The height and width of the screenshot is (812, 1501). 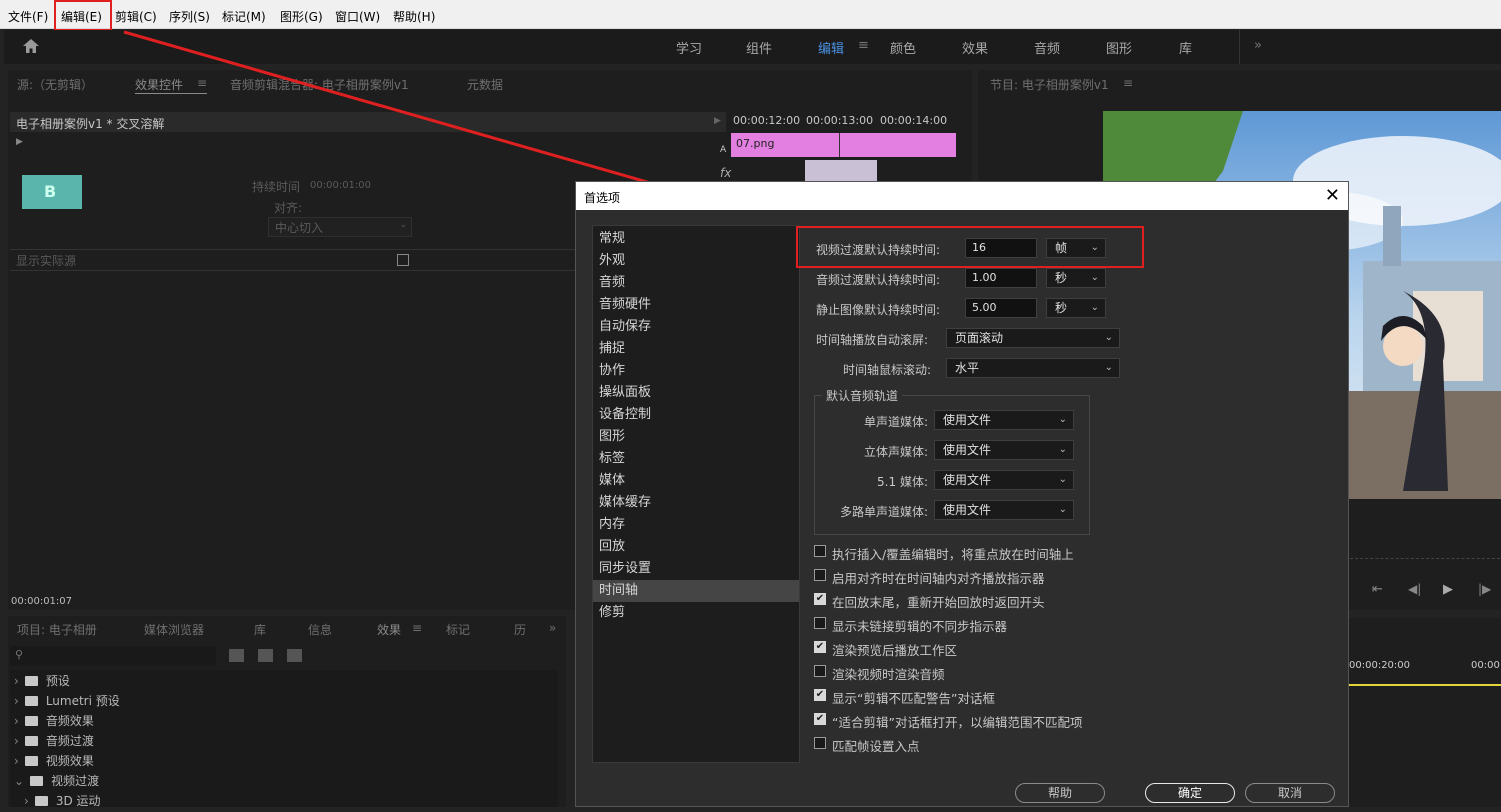 I want to click on category-control-surface: 操纵面板, so click(x=696, y=393).